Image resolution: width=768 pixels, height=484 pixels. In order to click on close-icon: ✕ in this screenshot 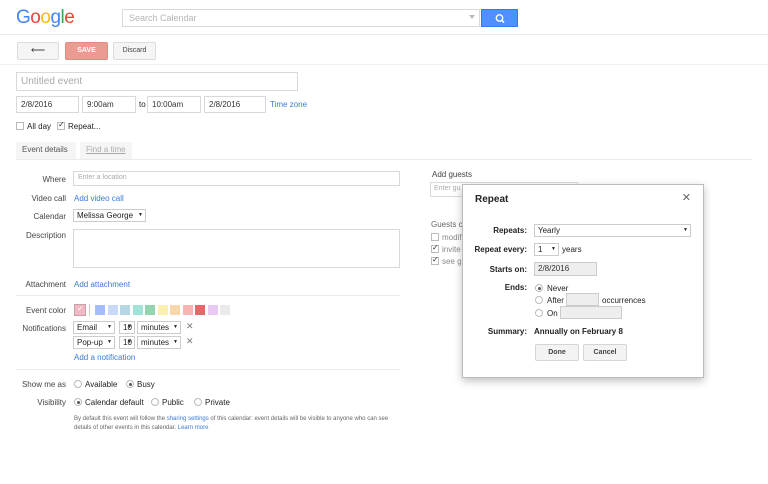, I will do `click(686, 197)`.